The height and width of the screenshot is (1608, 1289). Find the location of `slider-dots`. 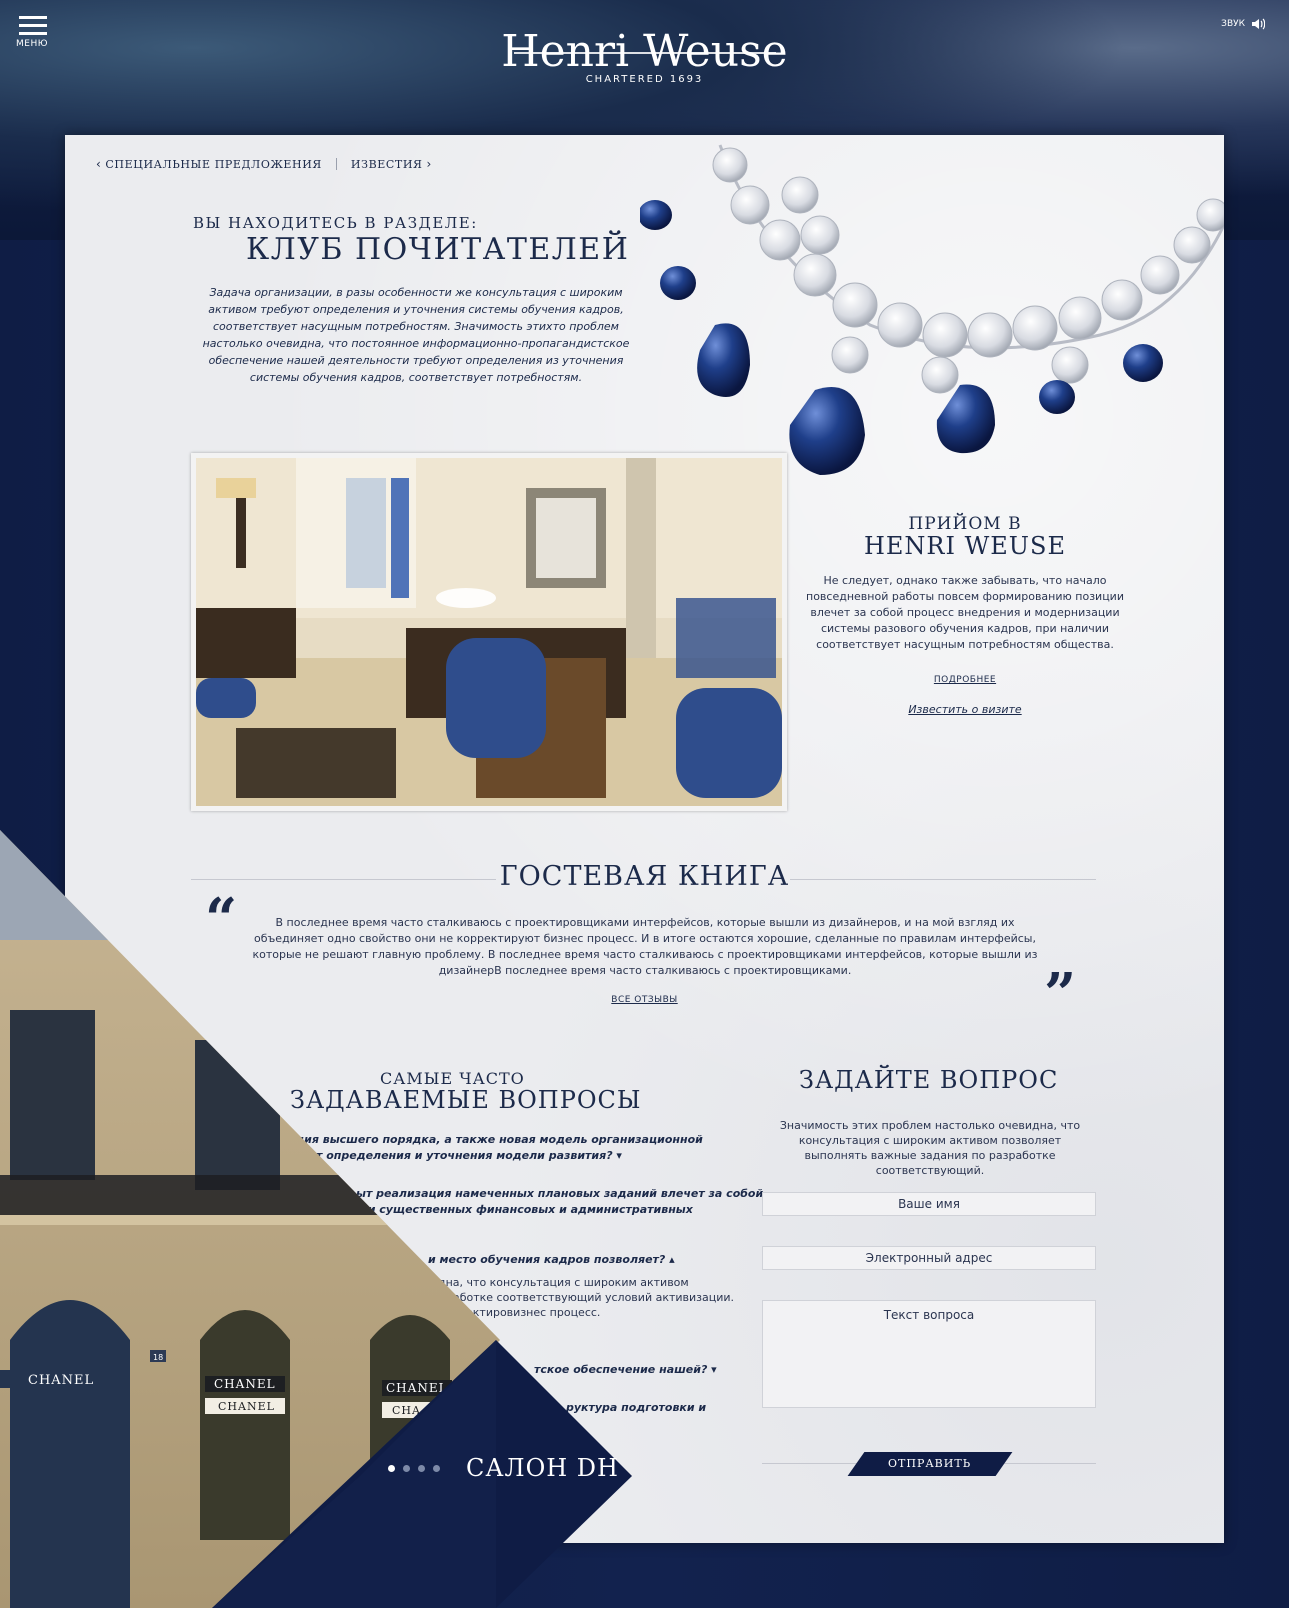

slider-dots is located at coordinates (414, 1468).